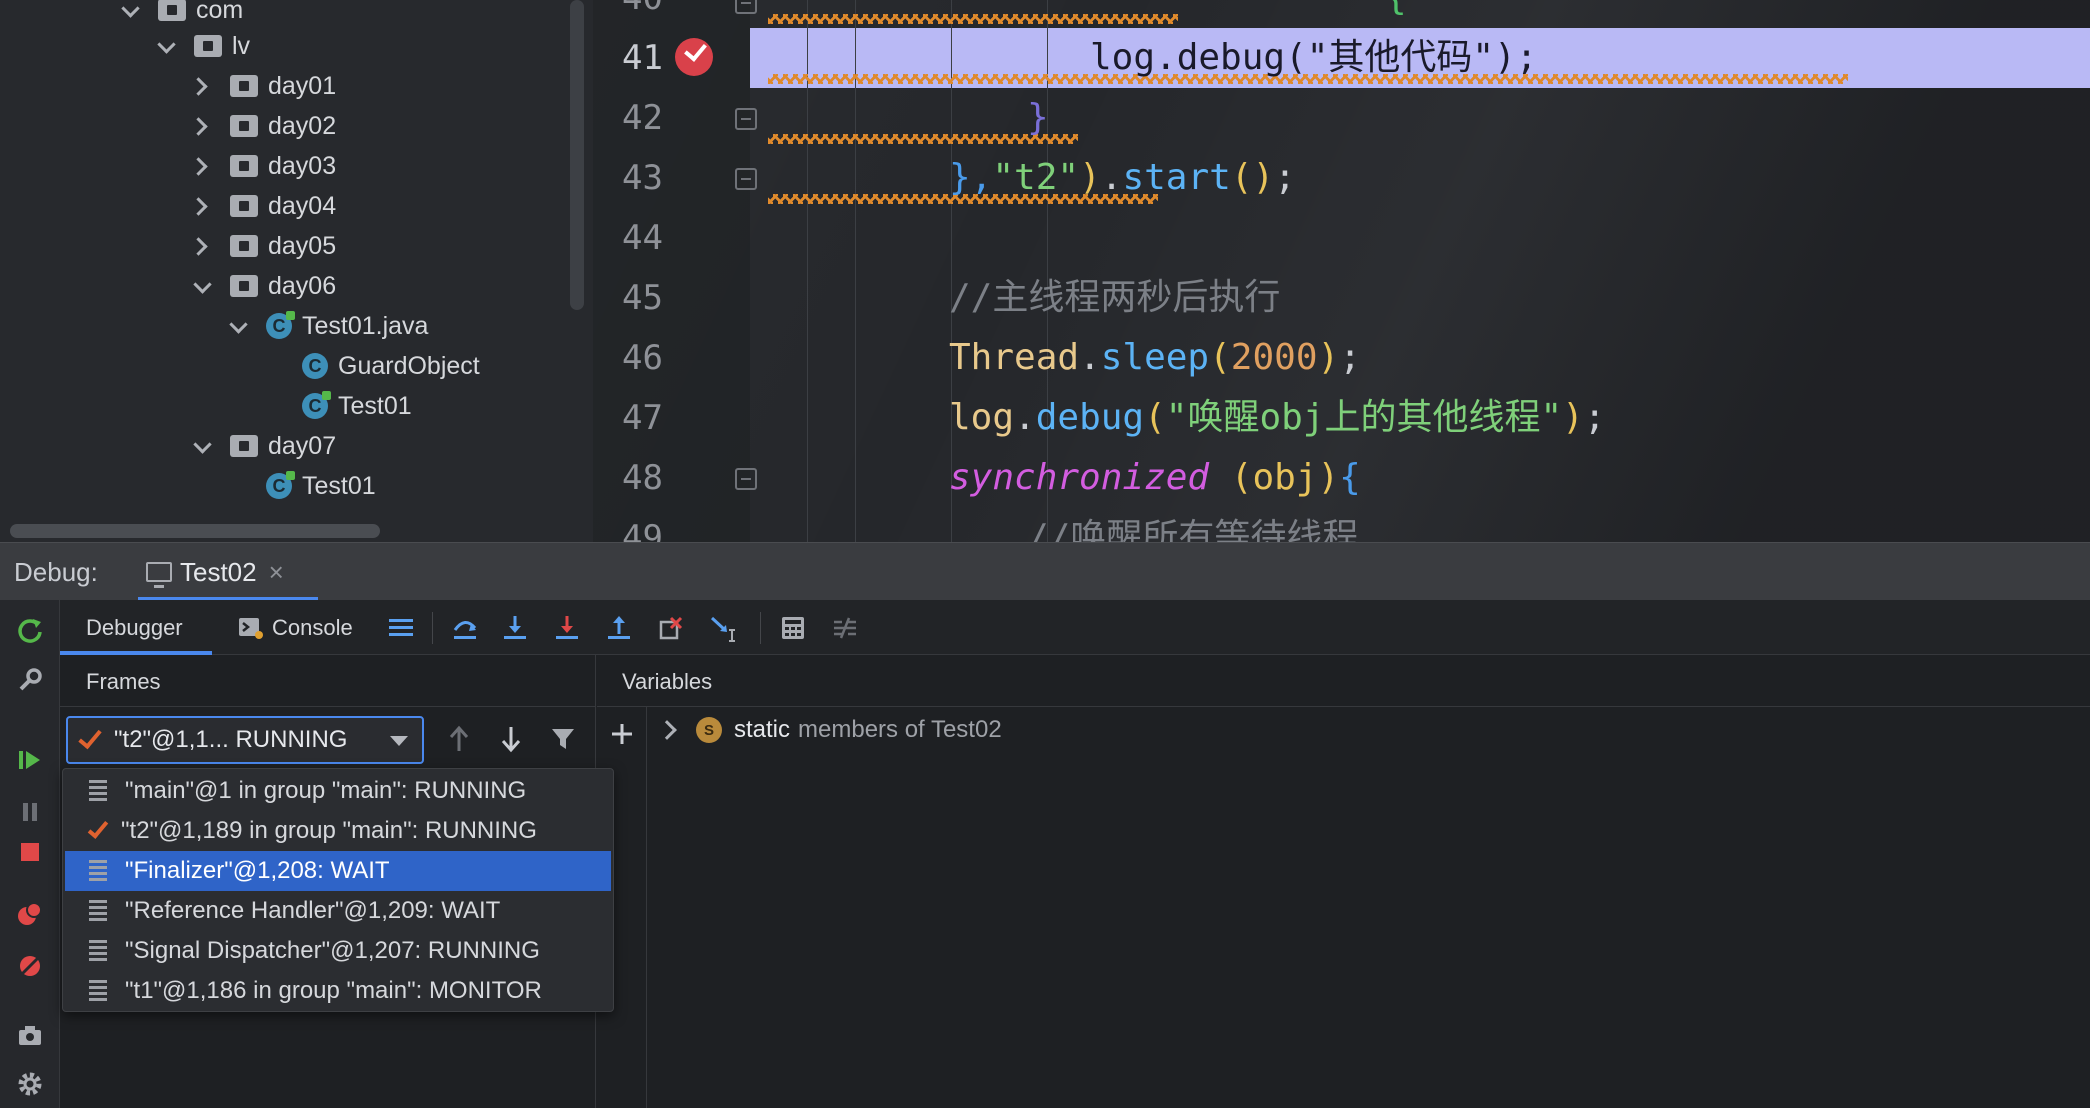  Describe the element at coordinates (30, 1036) in the screenshot. I see `camera-icon` at that location.